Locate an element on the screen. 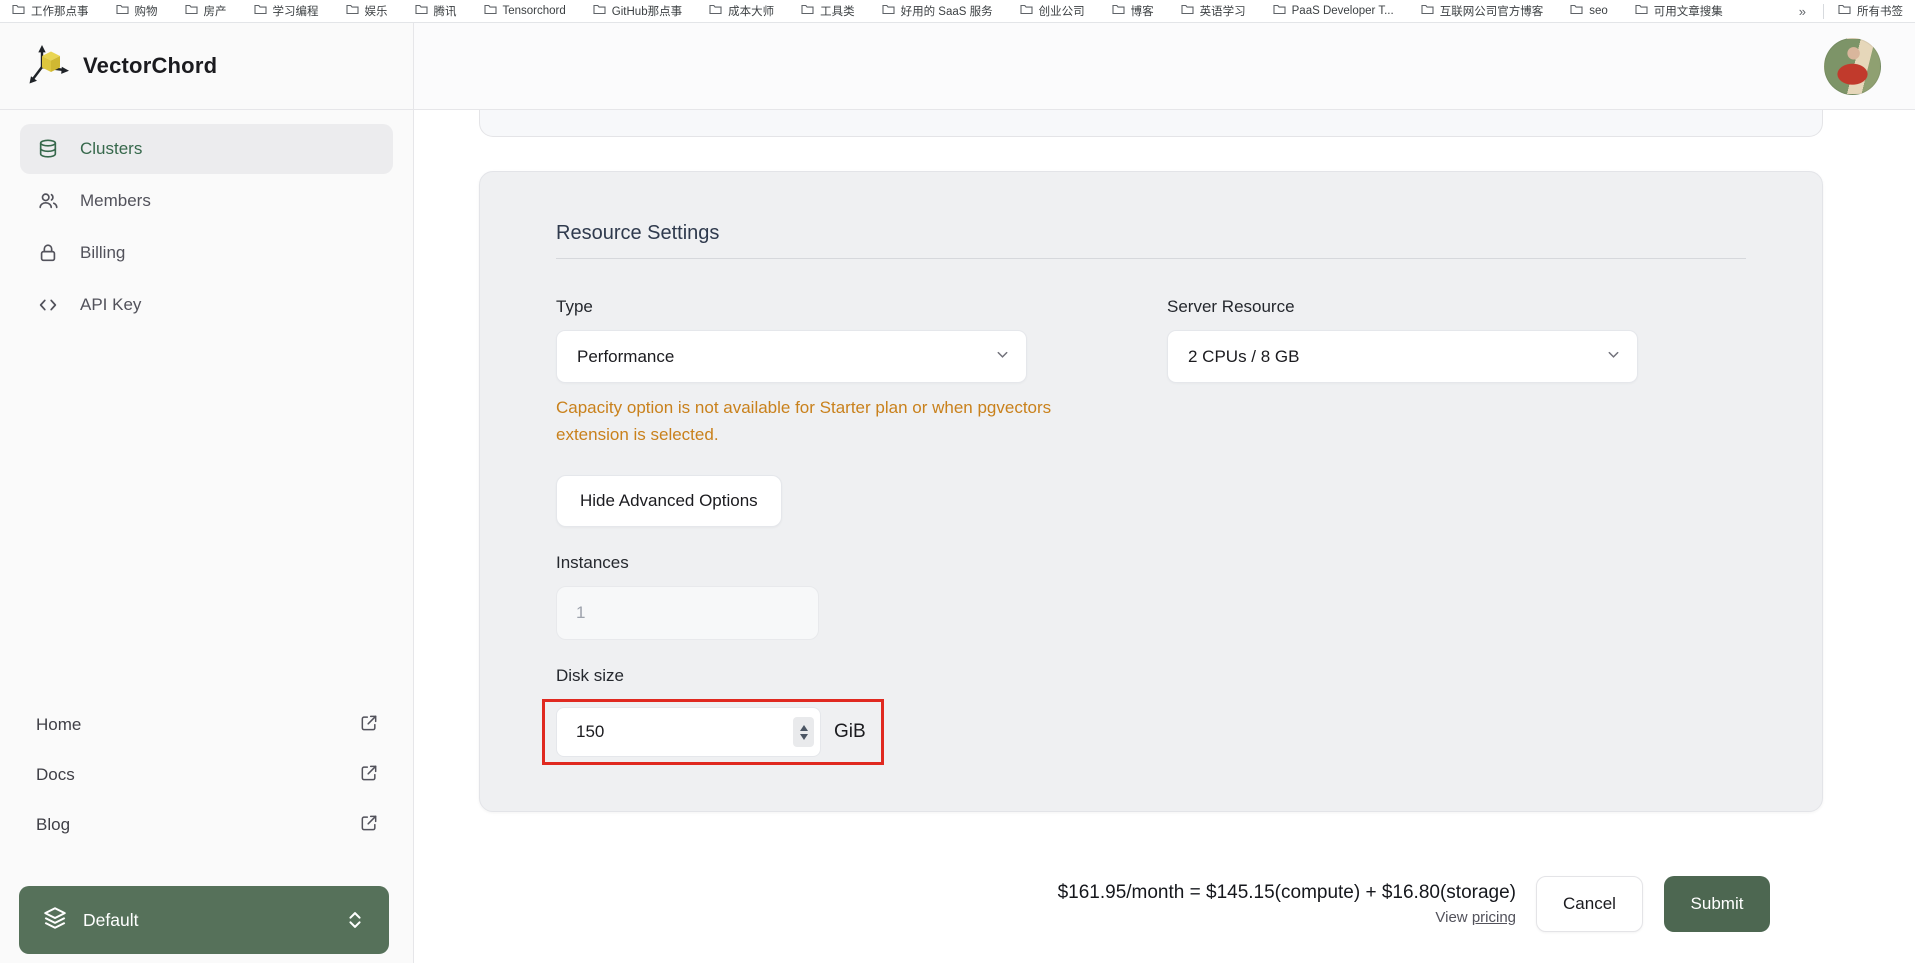 The image size is (1915, 963). sidebar-nav: Clusters Members Billing API Key is located at coordinates (206, 220).